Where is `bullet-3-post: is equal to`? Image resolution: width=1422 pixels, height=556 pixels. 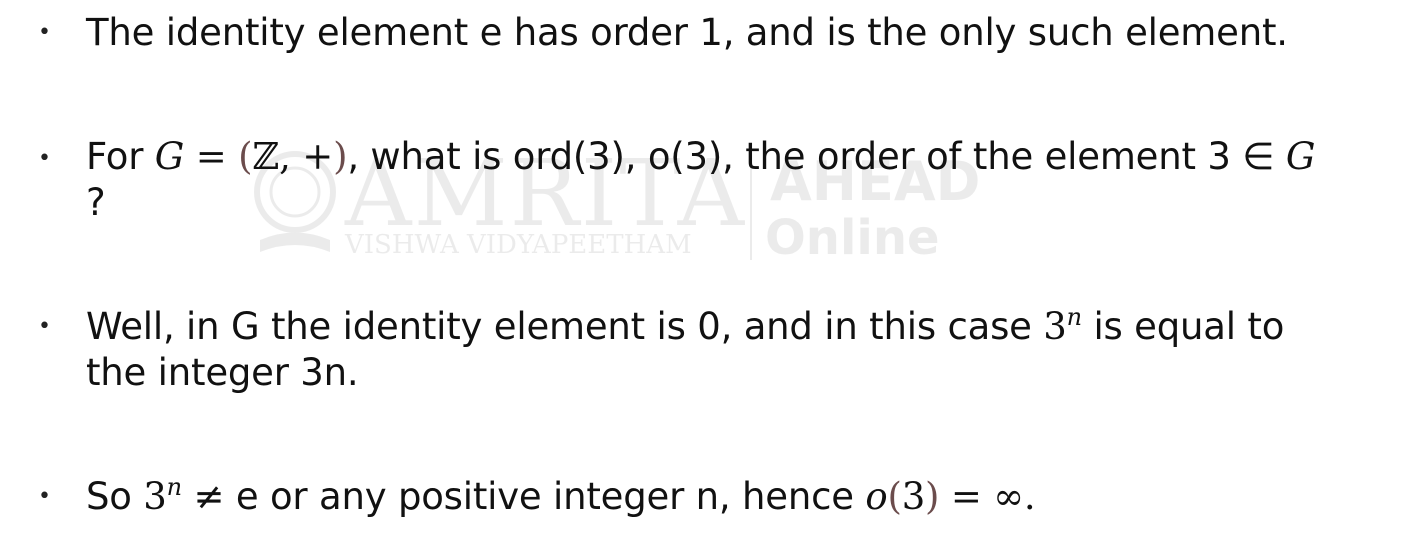
bullet-3-post: is equal to is located at coordinates (1183, 326).